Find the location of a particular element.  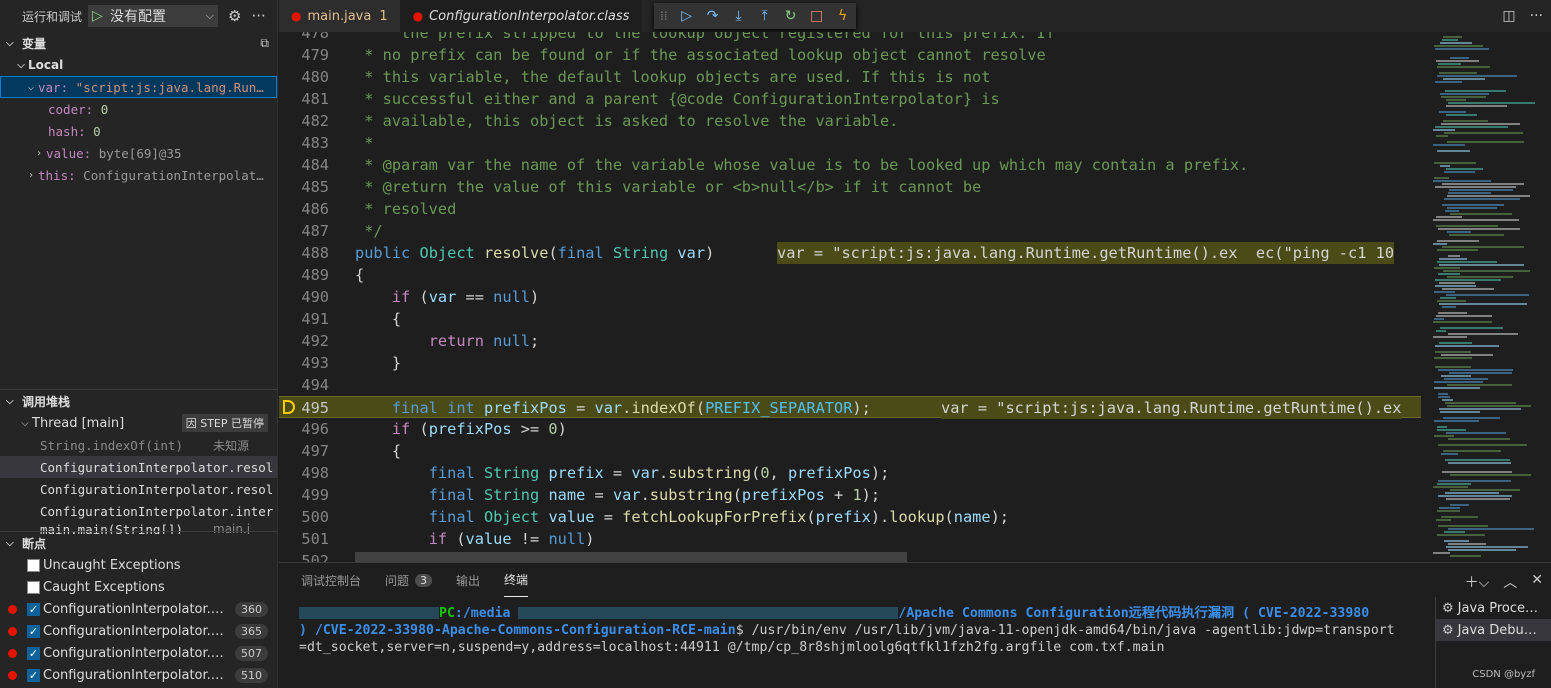

launch-config-select: ▷ 没有配置 ⌵ is located at coordinates (153, 16).